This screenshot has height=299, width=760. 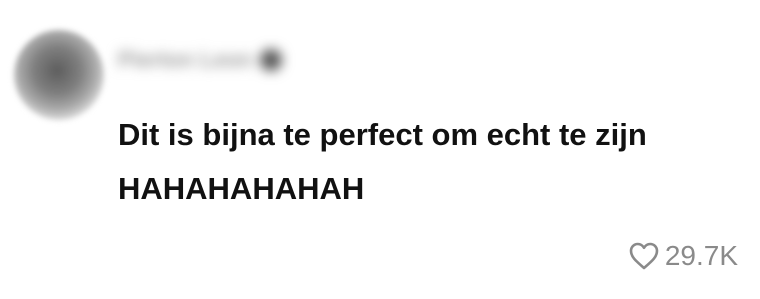 I want to click on like-button: 29.7K, so click(x=683, y=256).